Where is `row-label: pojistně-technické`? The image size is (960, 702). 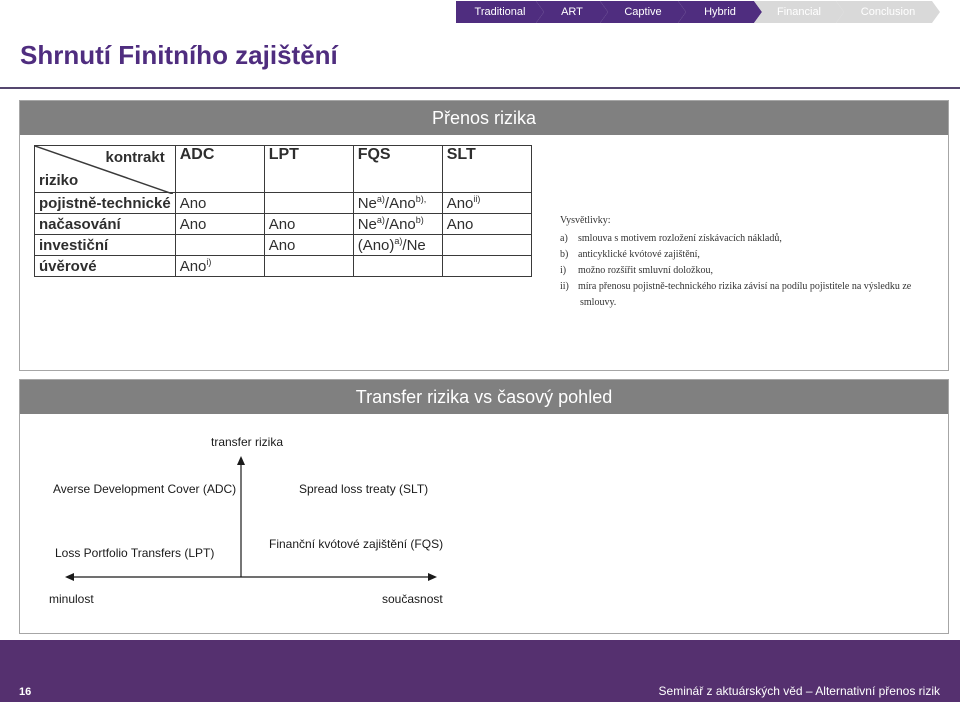 row-label: pojistně-technické is located at coordinates (105, 203).